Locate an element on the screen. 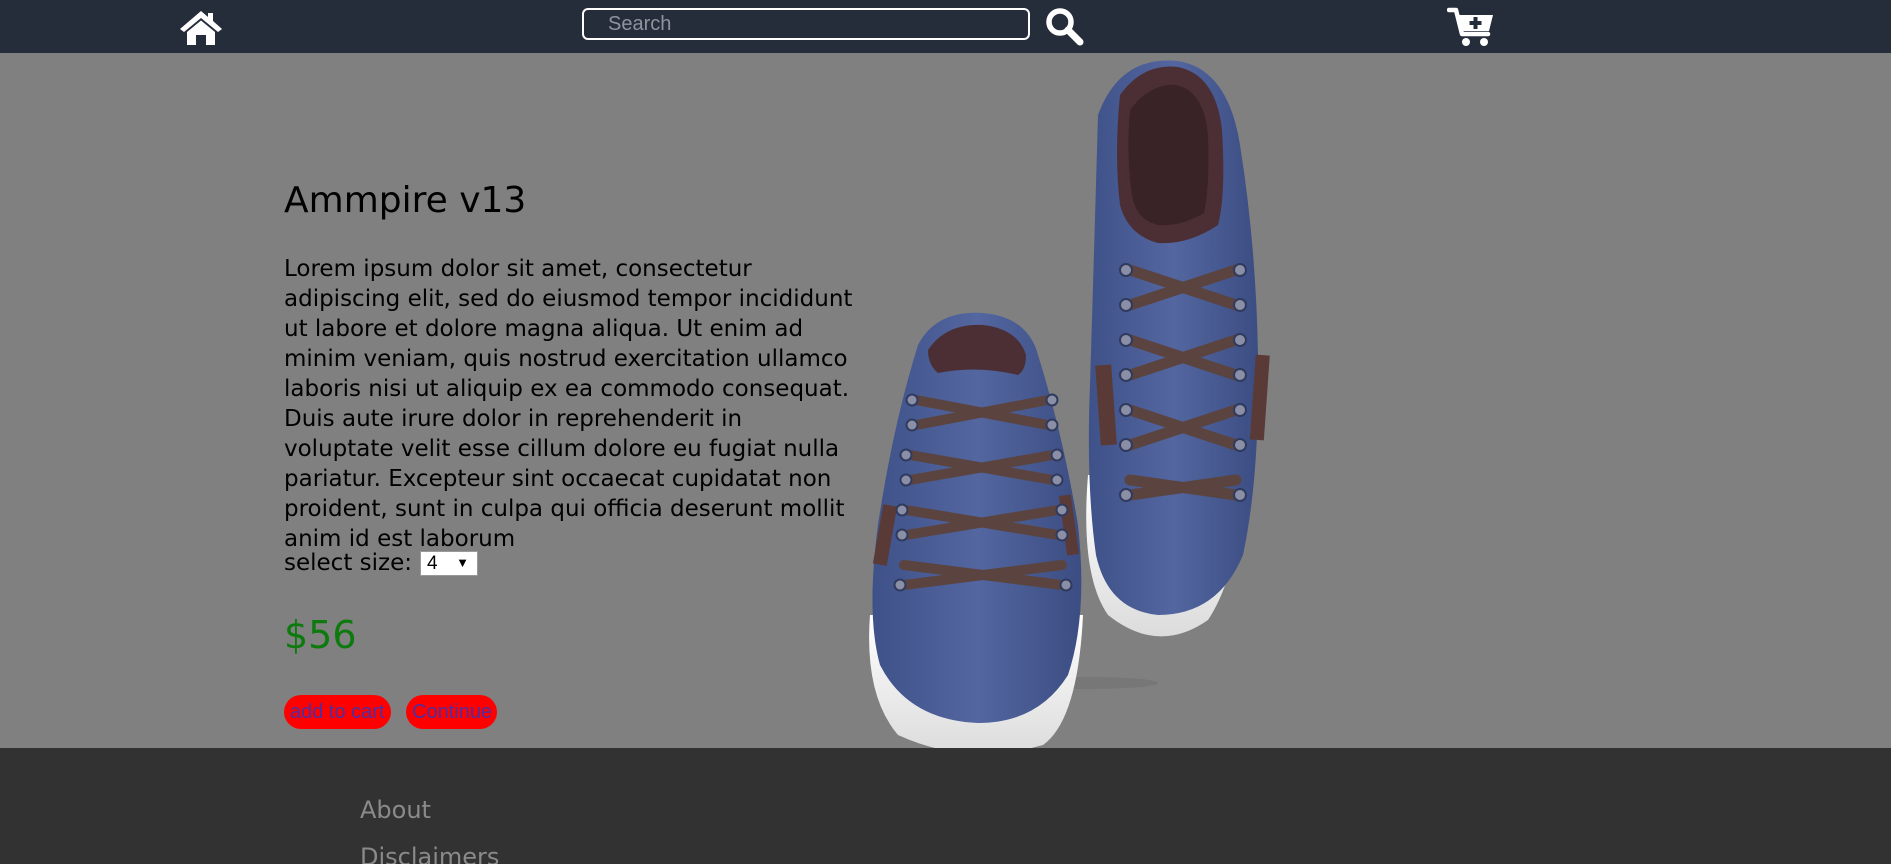 Image resolution: width=1891 pixels, height=864 pixels. top-nav-bar is located at coordinates (945, 26).